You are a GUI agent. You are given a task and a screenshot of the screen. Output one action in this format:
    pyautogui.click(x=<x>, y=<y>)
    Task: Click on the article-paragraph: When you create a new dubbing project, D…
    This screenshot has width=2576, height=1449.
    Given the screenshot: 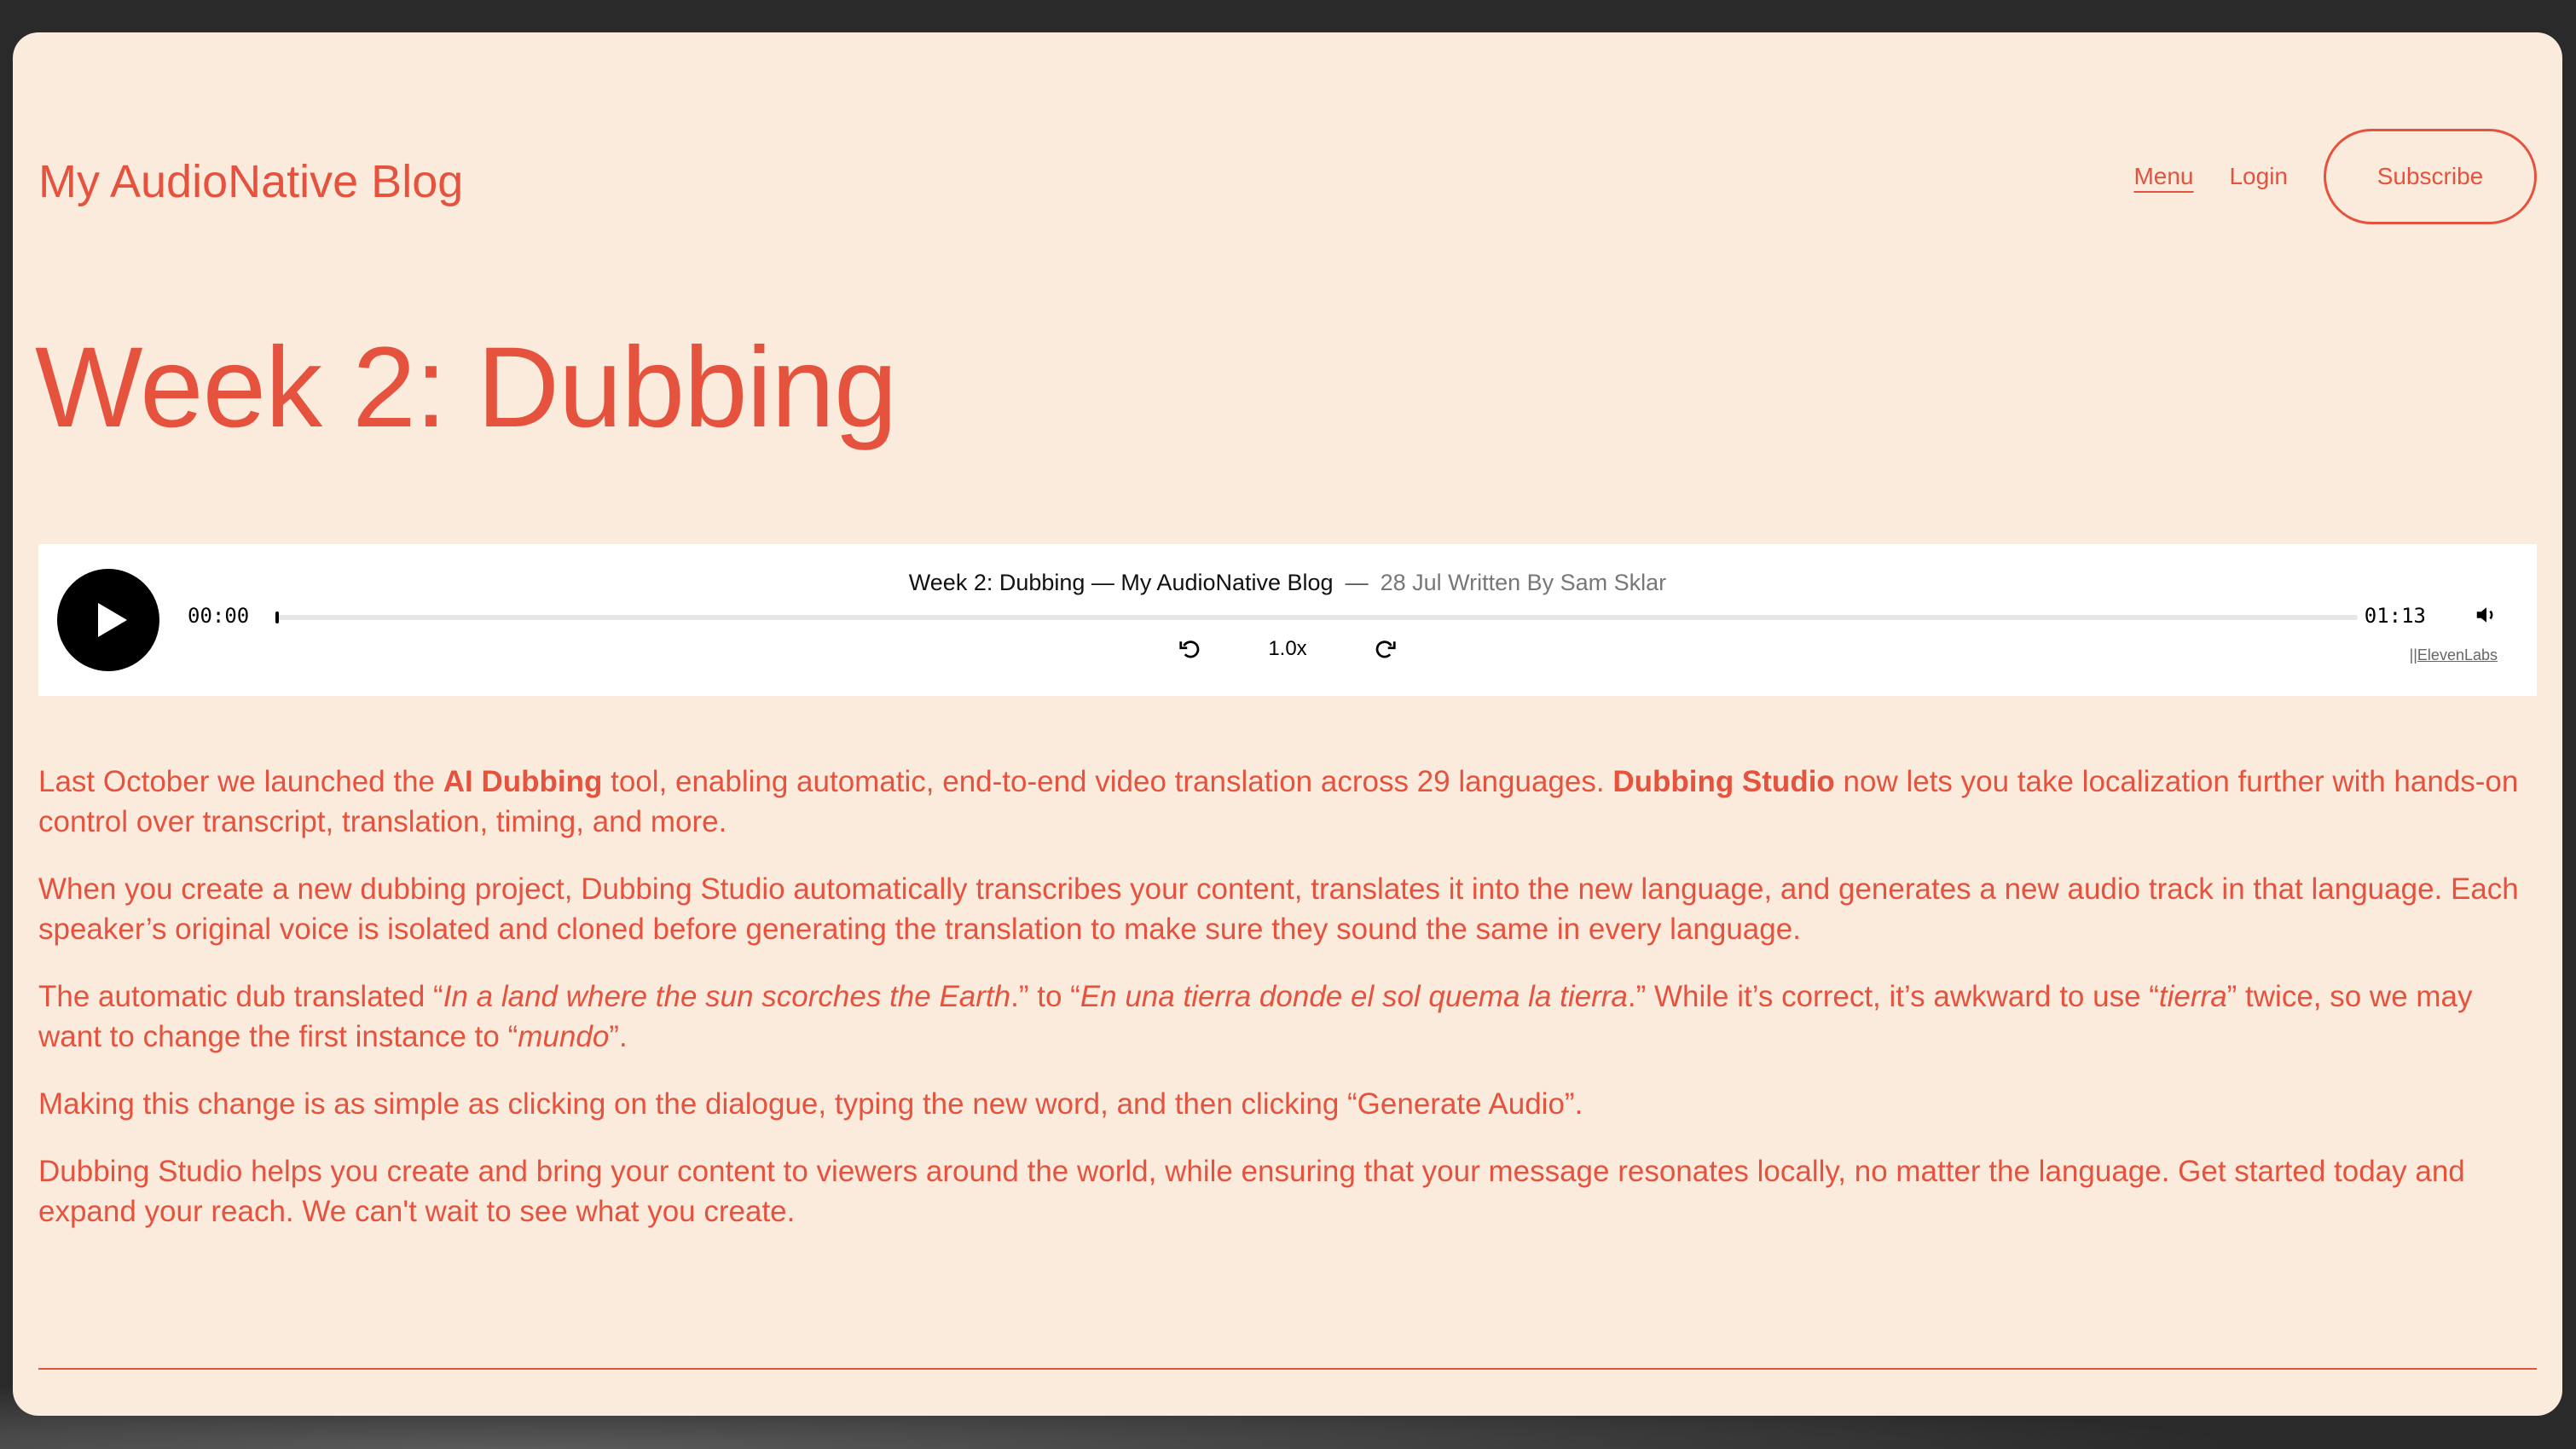 What is the action you would take?
    pyautogui.click(x=1278, y=909)
    